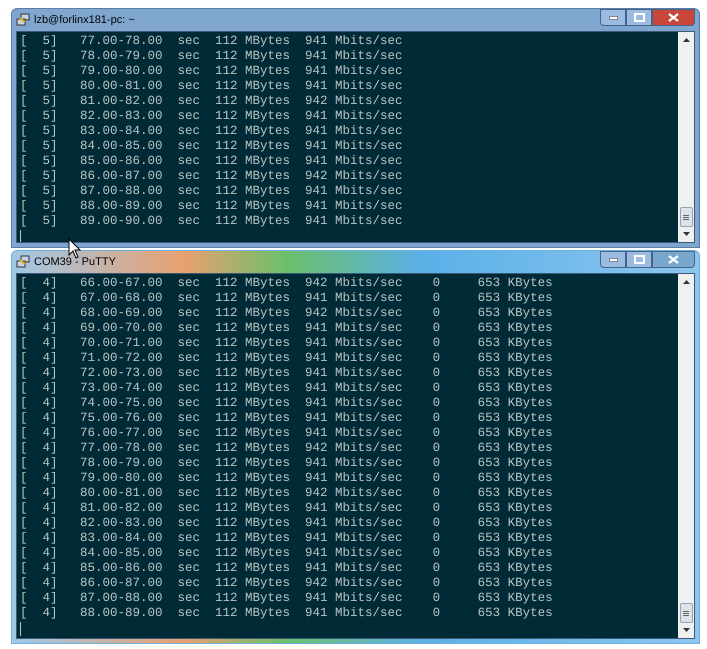 Image resolution: width=707 pixels, height=649 pixels. I want to click on terminal-line: [ 4] 84.00-85.00 sec 112 MBytes 941 Mbits/sec 0 653 KBytes, so click(287, 553).